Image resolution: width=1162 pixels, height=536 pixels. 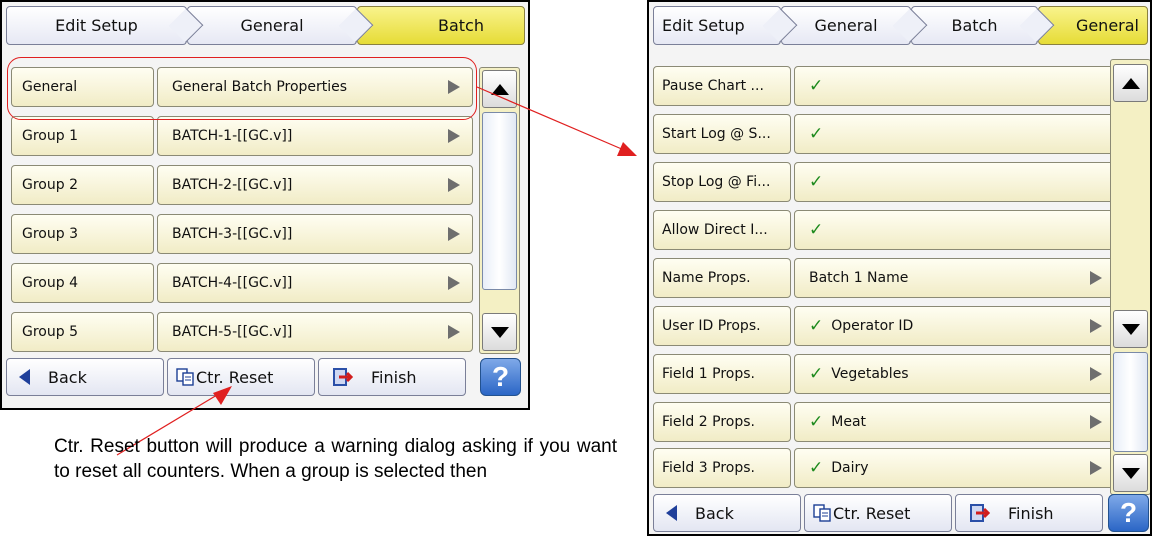 I want to click on ctr-reset-button: Ctr. Reset, so click(x=878, y=513).